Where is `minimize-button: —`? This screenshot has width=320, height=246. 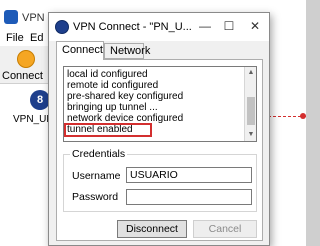
minimize-button: — is located at coordinates (205, 26).